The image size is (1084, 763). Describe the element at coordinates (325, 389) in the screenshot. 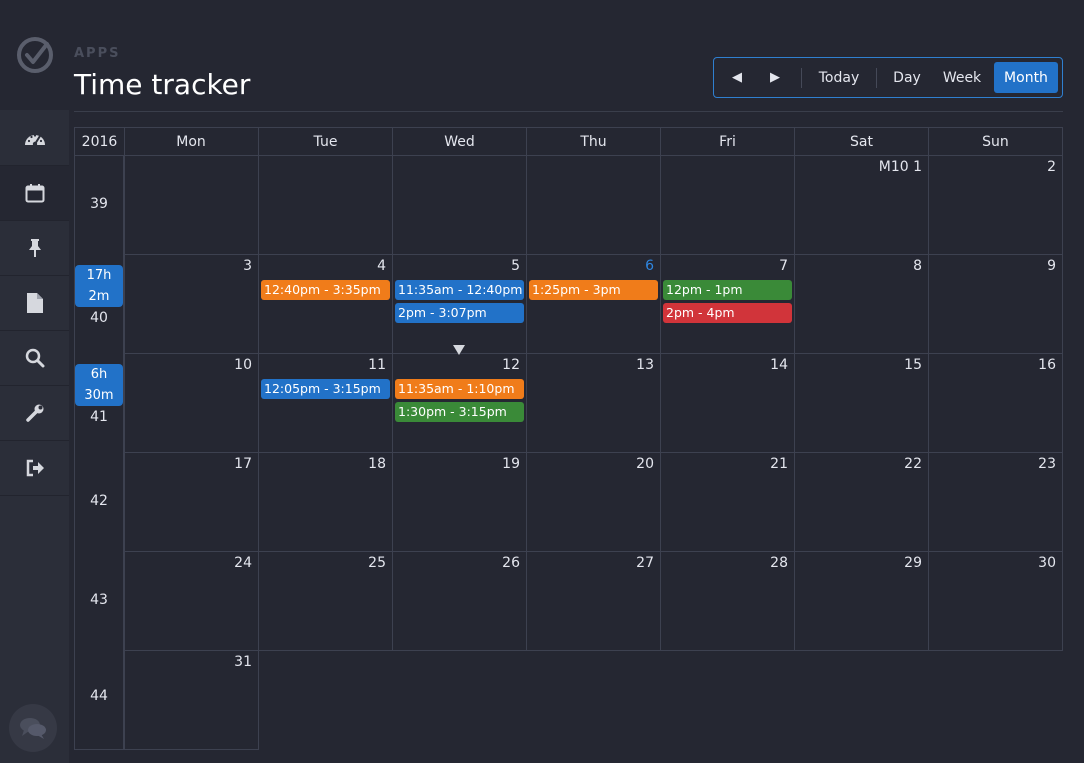

I see `calendar-event: 12:05pm - 3:15pm` at that location.